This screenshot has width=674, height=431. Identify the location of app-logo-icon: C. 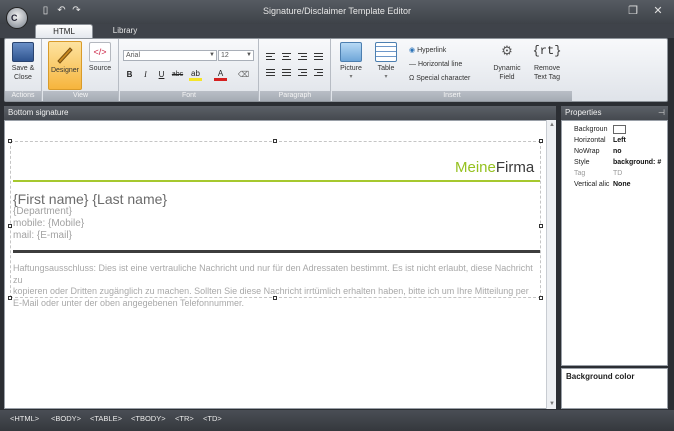
(14, 18).